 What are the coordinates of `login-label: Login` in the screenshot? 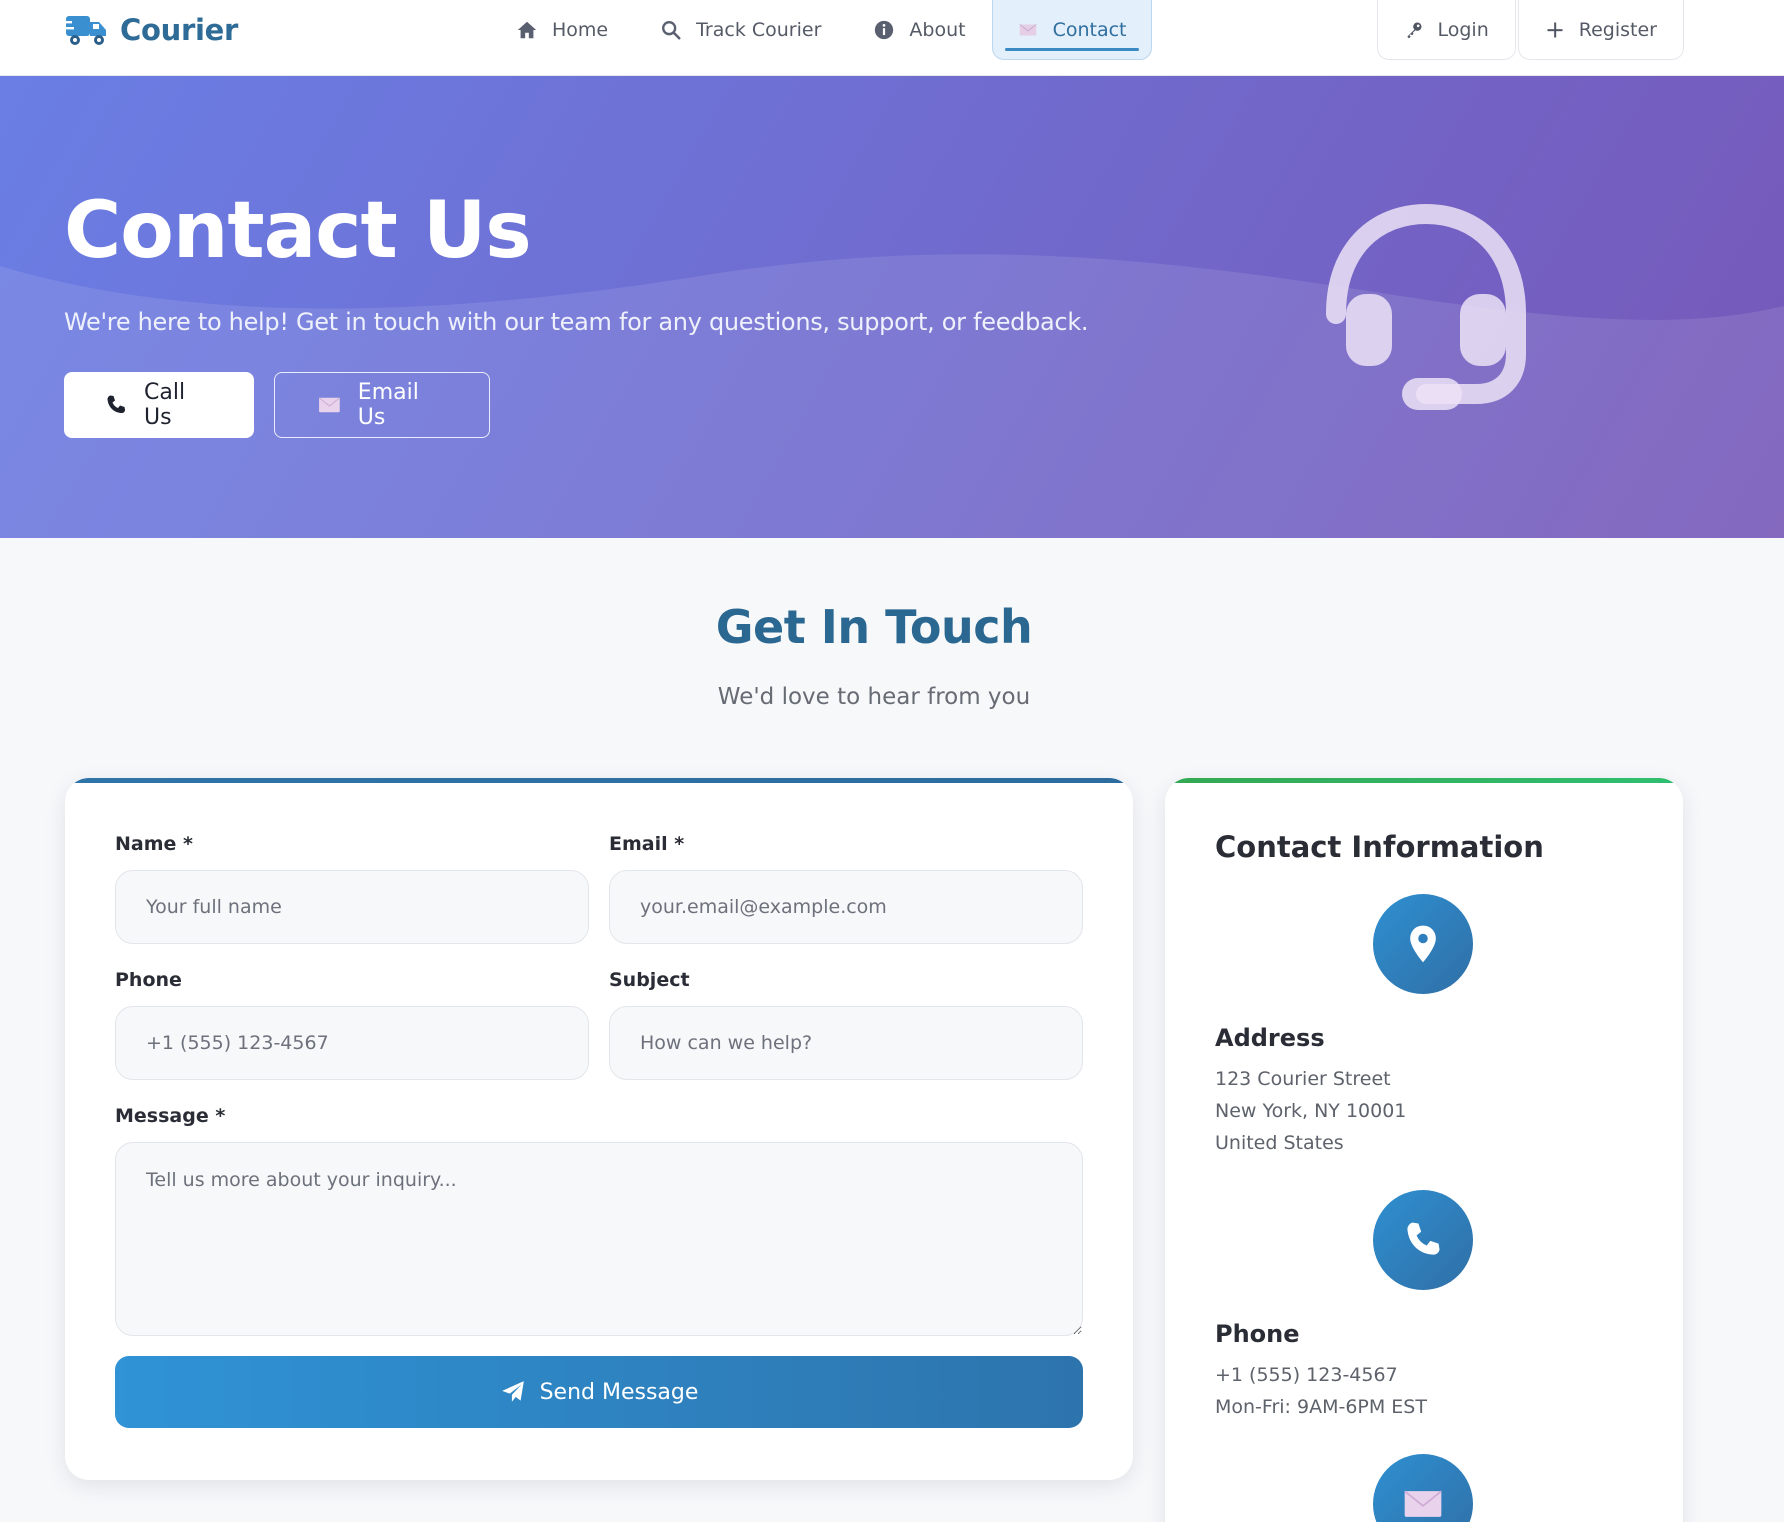 It's located at (1463, 29).